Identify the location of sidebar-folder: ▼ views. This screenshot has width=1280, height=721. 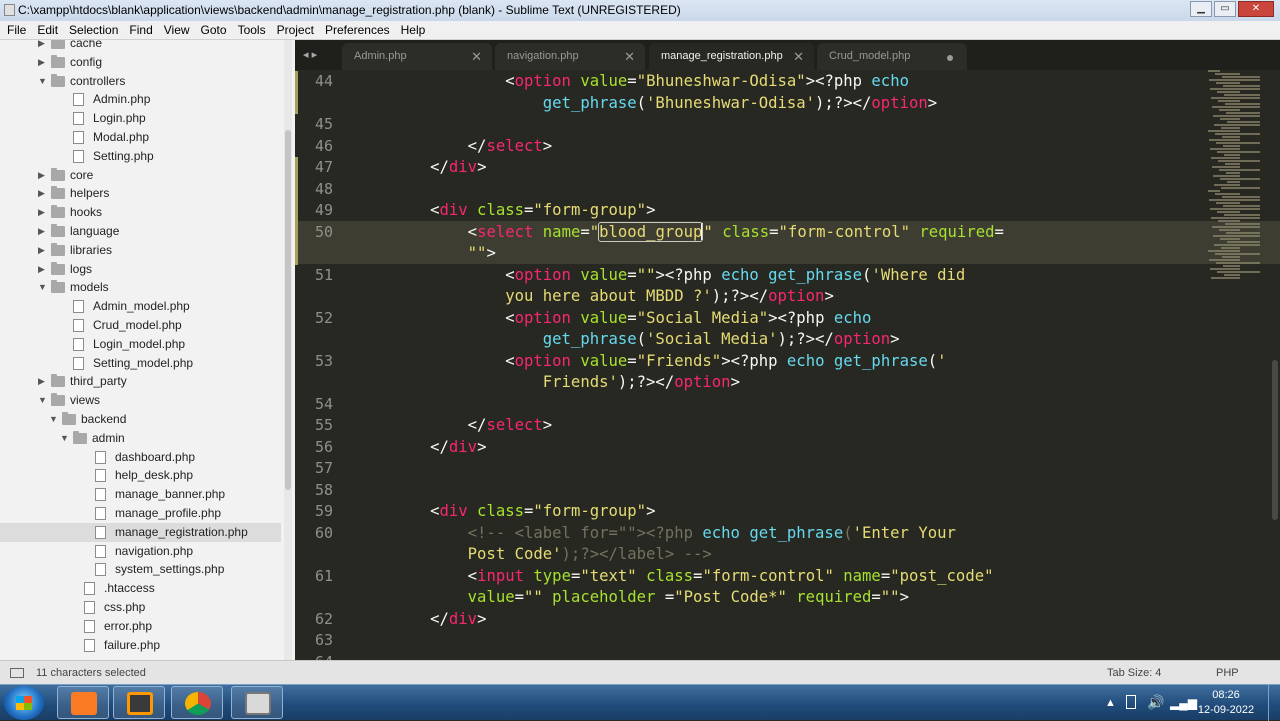
(140, 400).